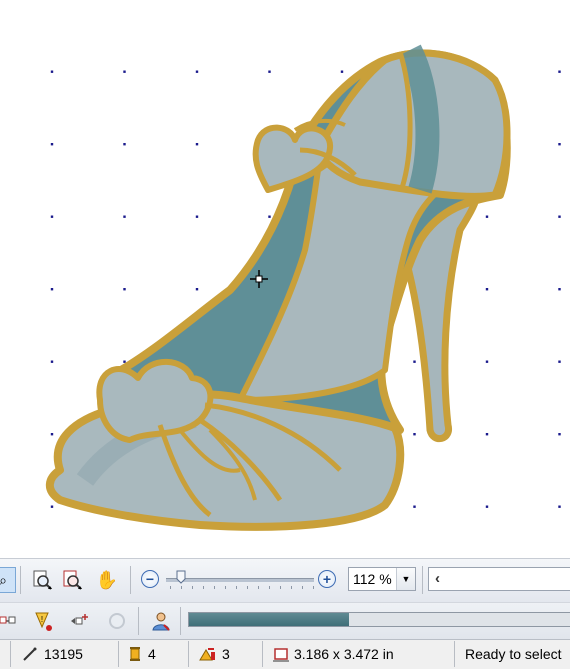  Describe the element at coordinates (379, 619) in the screenshot. I see `progress-bar` at that location.